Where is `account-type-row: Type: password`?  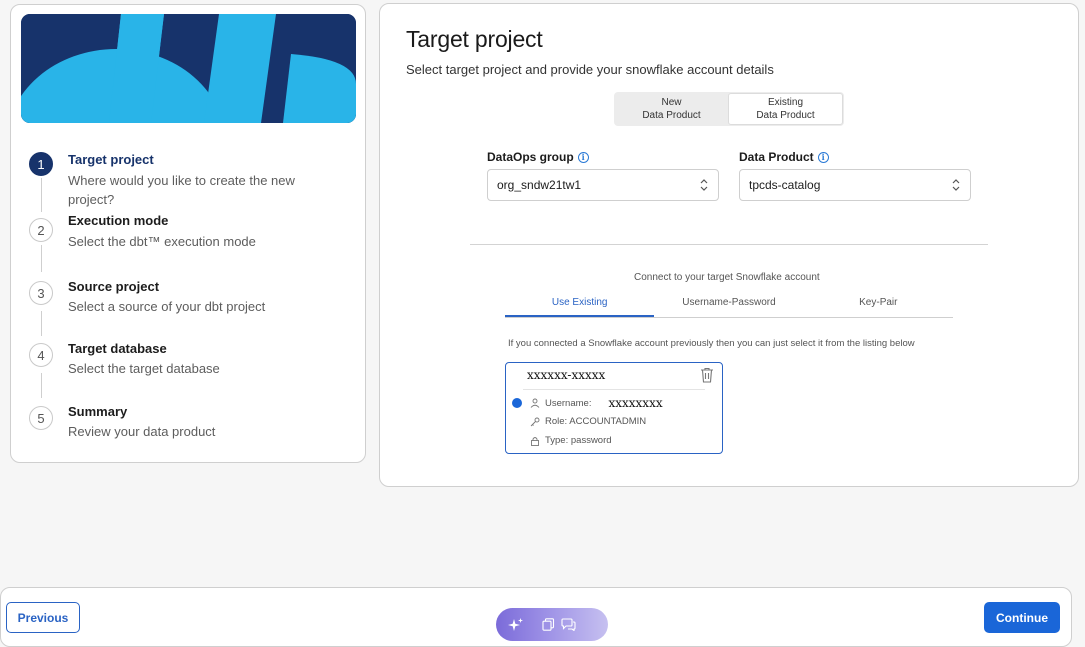 account-type-row: Type: password is located at coordinates (571, 440).